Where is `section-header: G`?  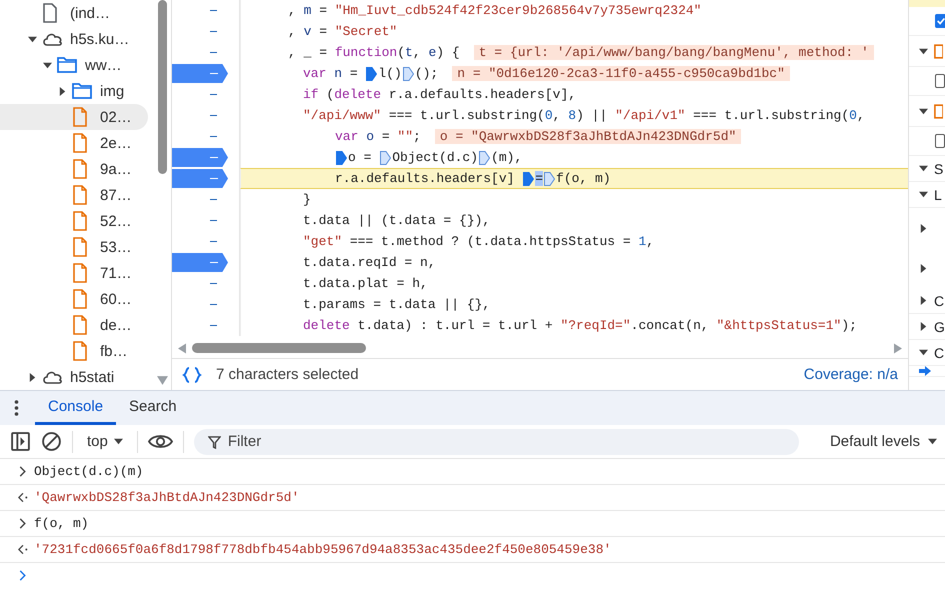
section-header: G is located at coordinates (939, 326).